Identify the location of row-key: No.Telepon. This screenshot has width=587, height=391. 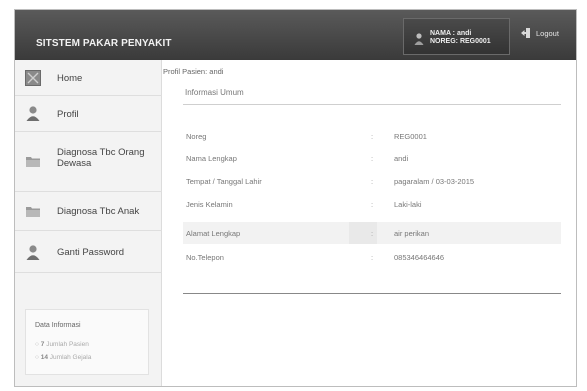
(205, 257).